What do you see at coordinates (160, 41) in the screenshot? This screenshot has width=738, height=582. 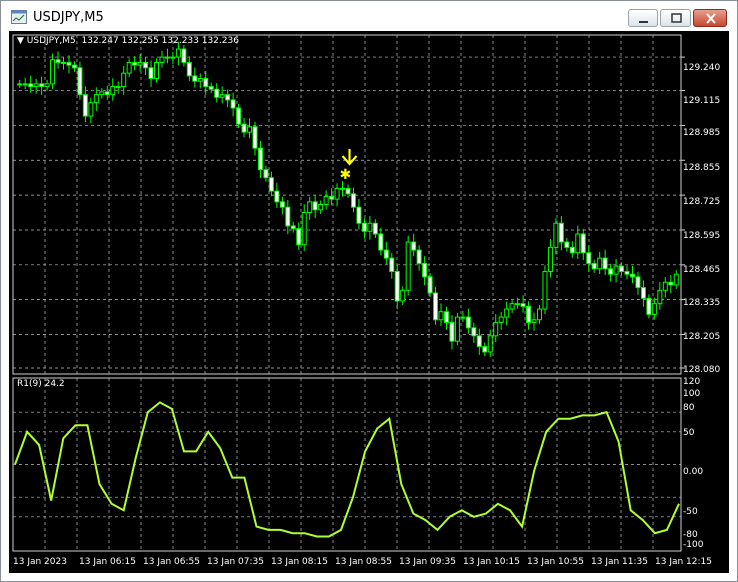 I see `ohlc-values: 132.247 132.255 132.233 132.236` at bounding box center [160, 41].